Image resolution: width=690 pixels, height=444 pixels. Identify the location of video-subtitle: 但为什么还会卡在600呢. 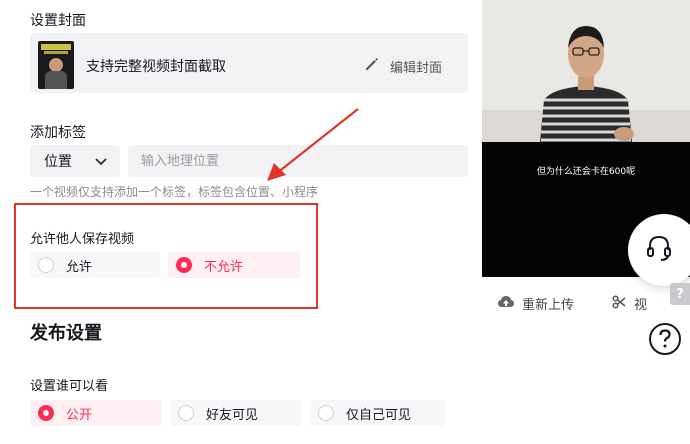
(586, 172).